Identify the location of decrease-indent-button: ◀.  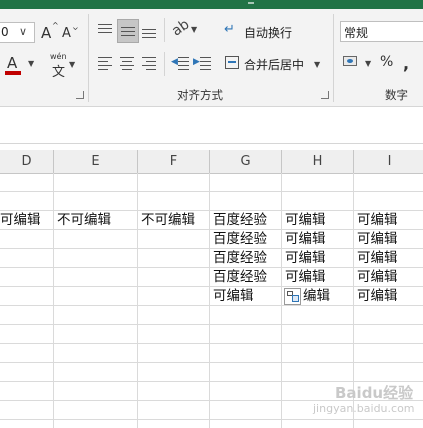
(180, 63).